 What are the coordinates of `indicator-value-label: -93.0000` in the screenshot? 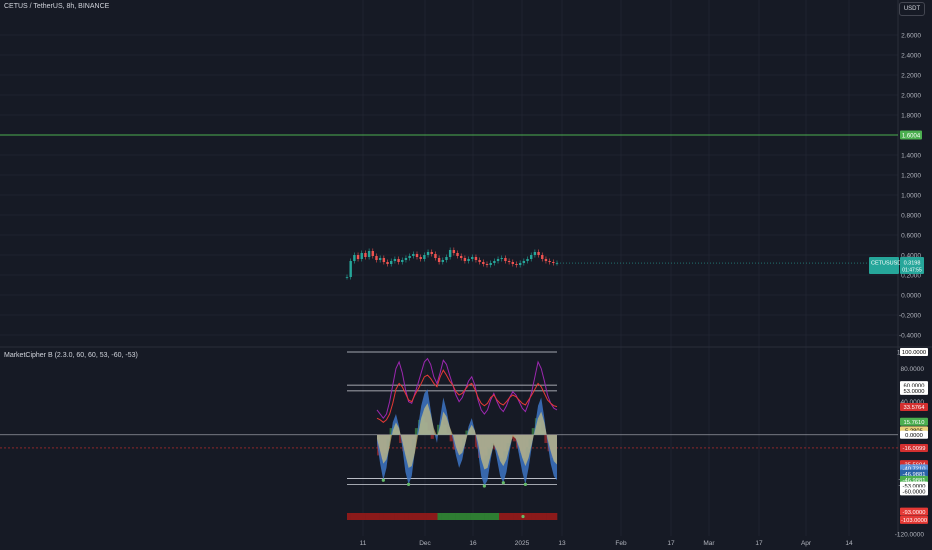 It's located at (914, 513).